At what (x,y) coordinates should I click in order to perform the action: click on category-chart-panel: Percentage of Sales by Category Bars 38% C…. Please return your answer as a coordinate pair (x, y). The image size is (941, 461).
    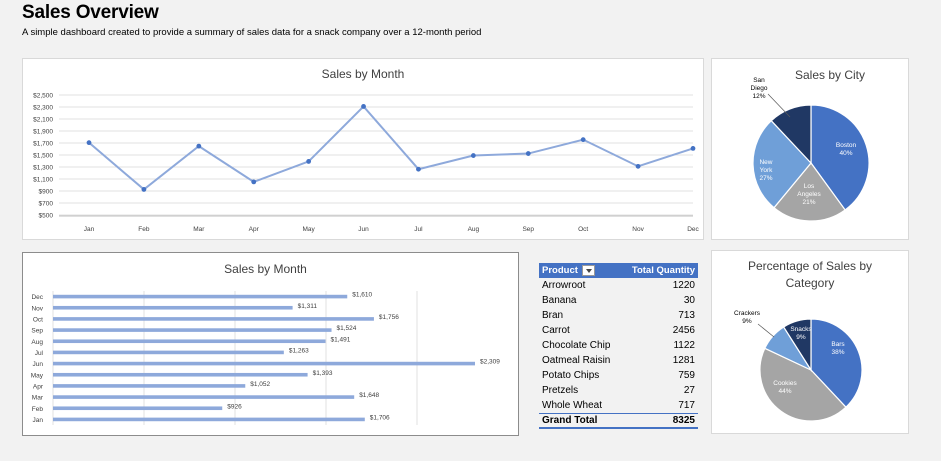
    Looking at the image, I should click on (810, 342).